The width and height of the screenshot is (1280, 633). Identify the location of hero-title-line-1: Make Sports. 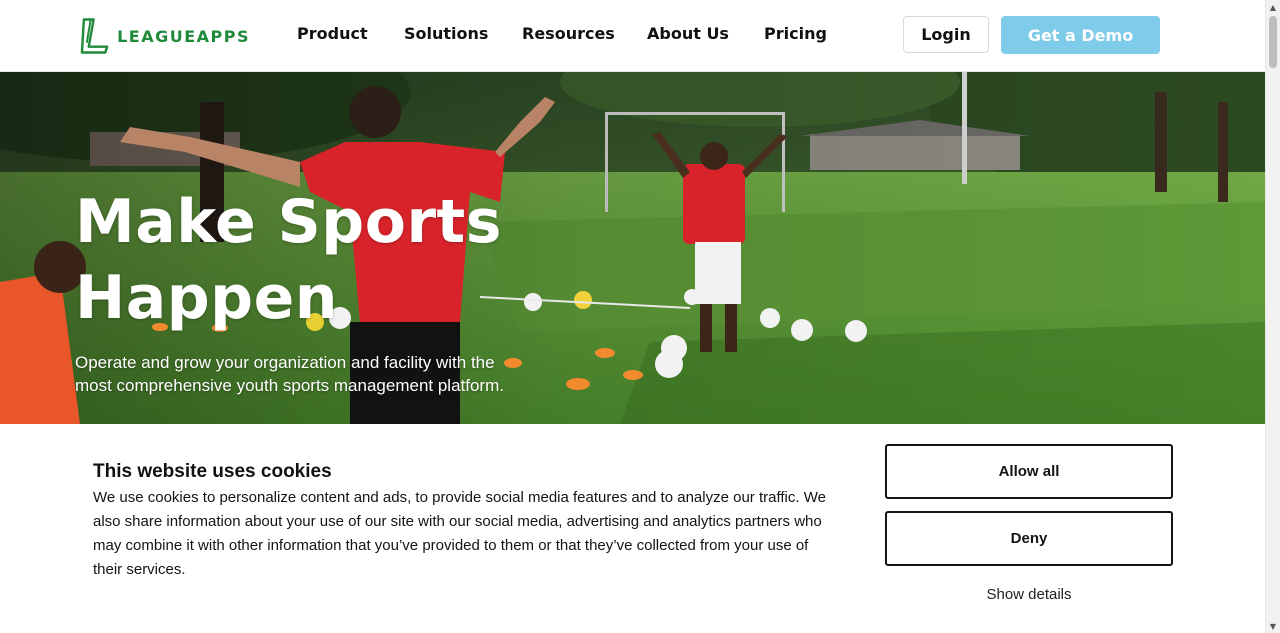
(288, 222).